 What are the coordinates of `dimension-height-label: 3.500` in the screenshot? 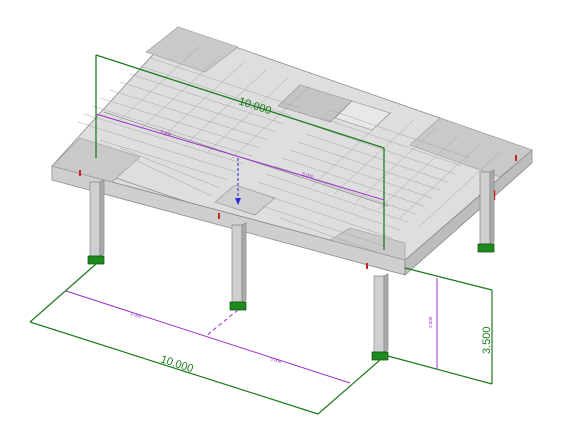 It's located at (487, 340).